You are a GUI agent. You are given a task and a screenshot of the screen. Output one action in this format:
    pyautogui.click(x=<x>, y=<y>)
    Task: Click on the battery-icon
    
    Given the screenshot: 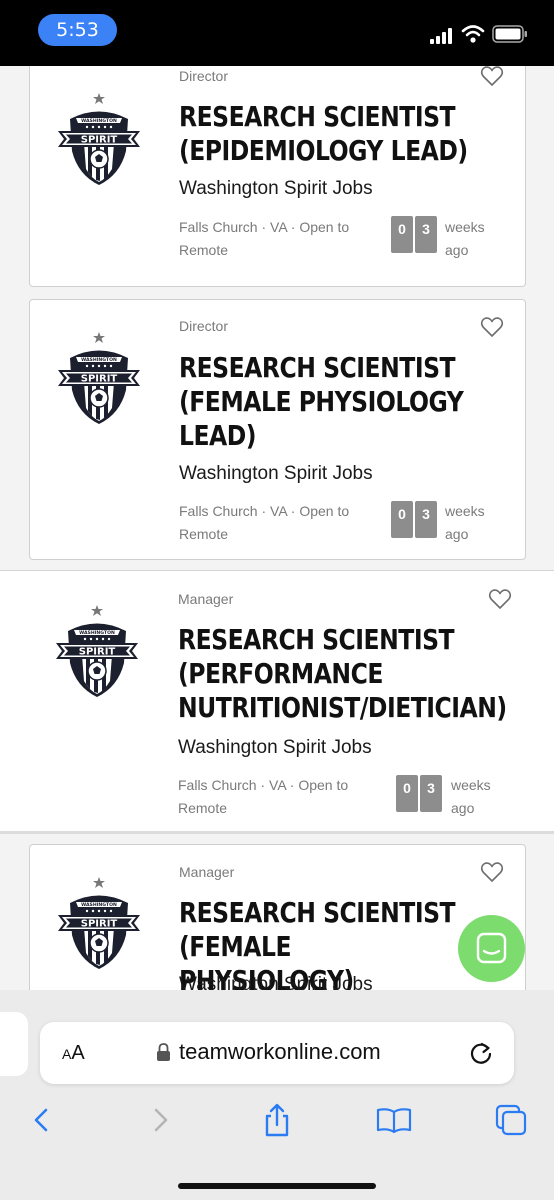 What is the action you would take?
    pyautogui.click(x=509, y=34)
    